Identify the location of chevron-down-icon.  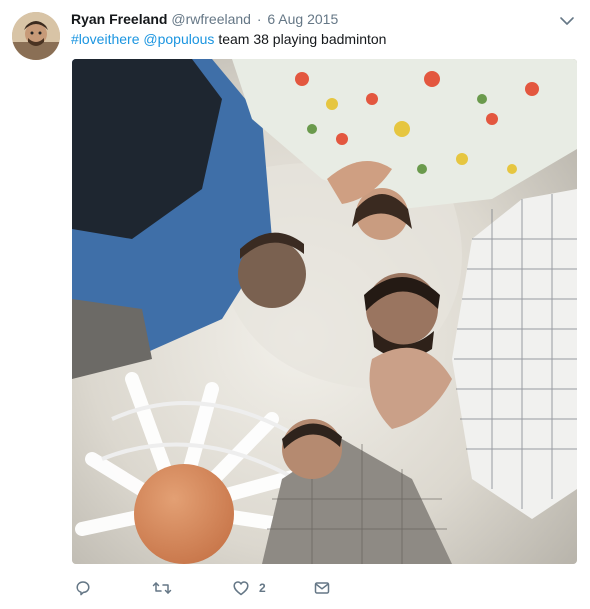
(567, 21).